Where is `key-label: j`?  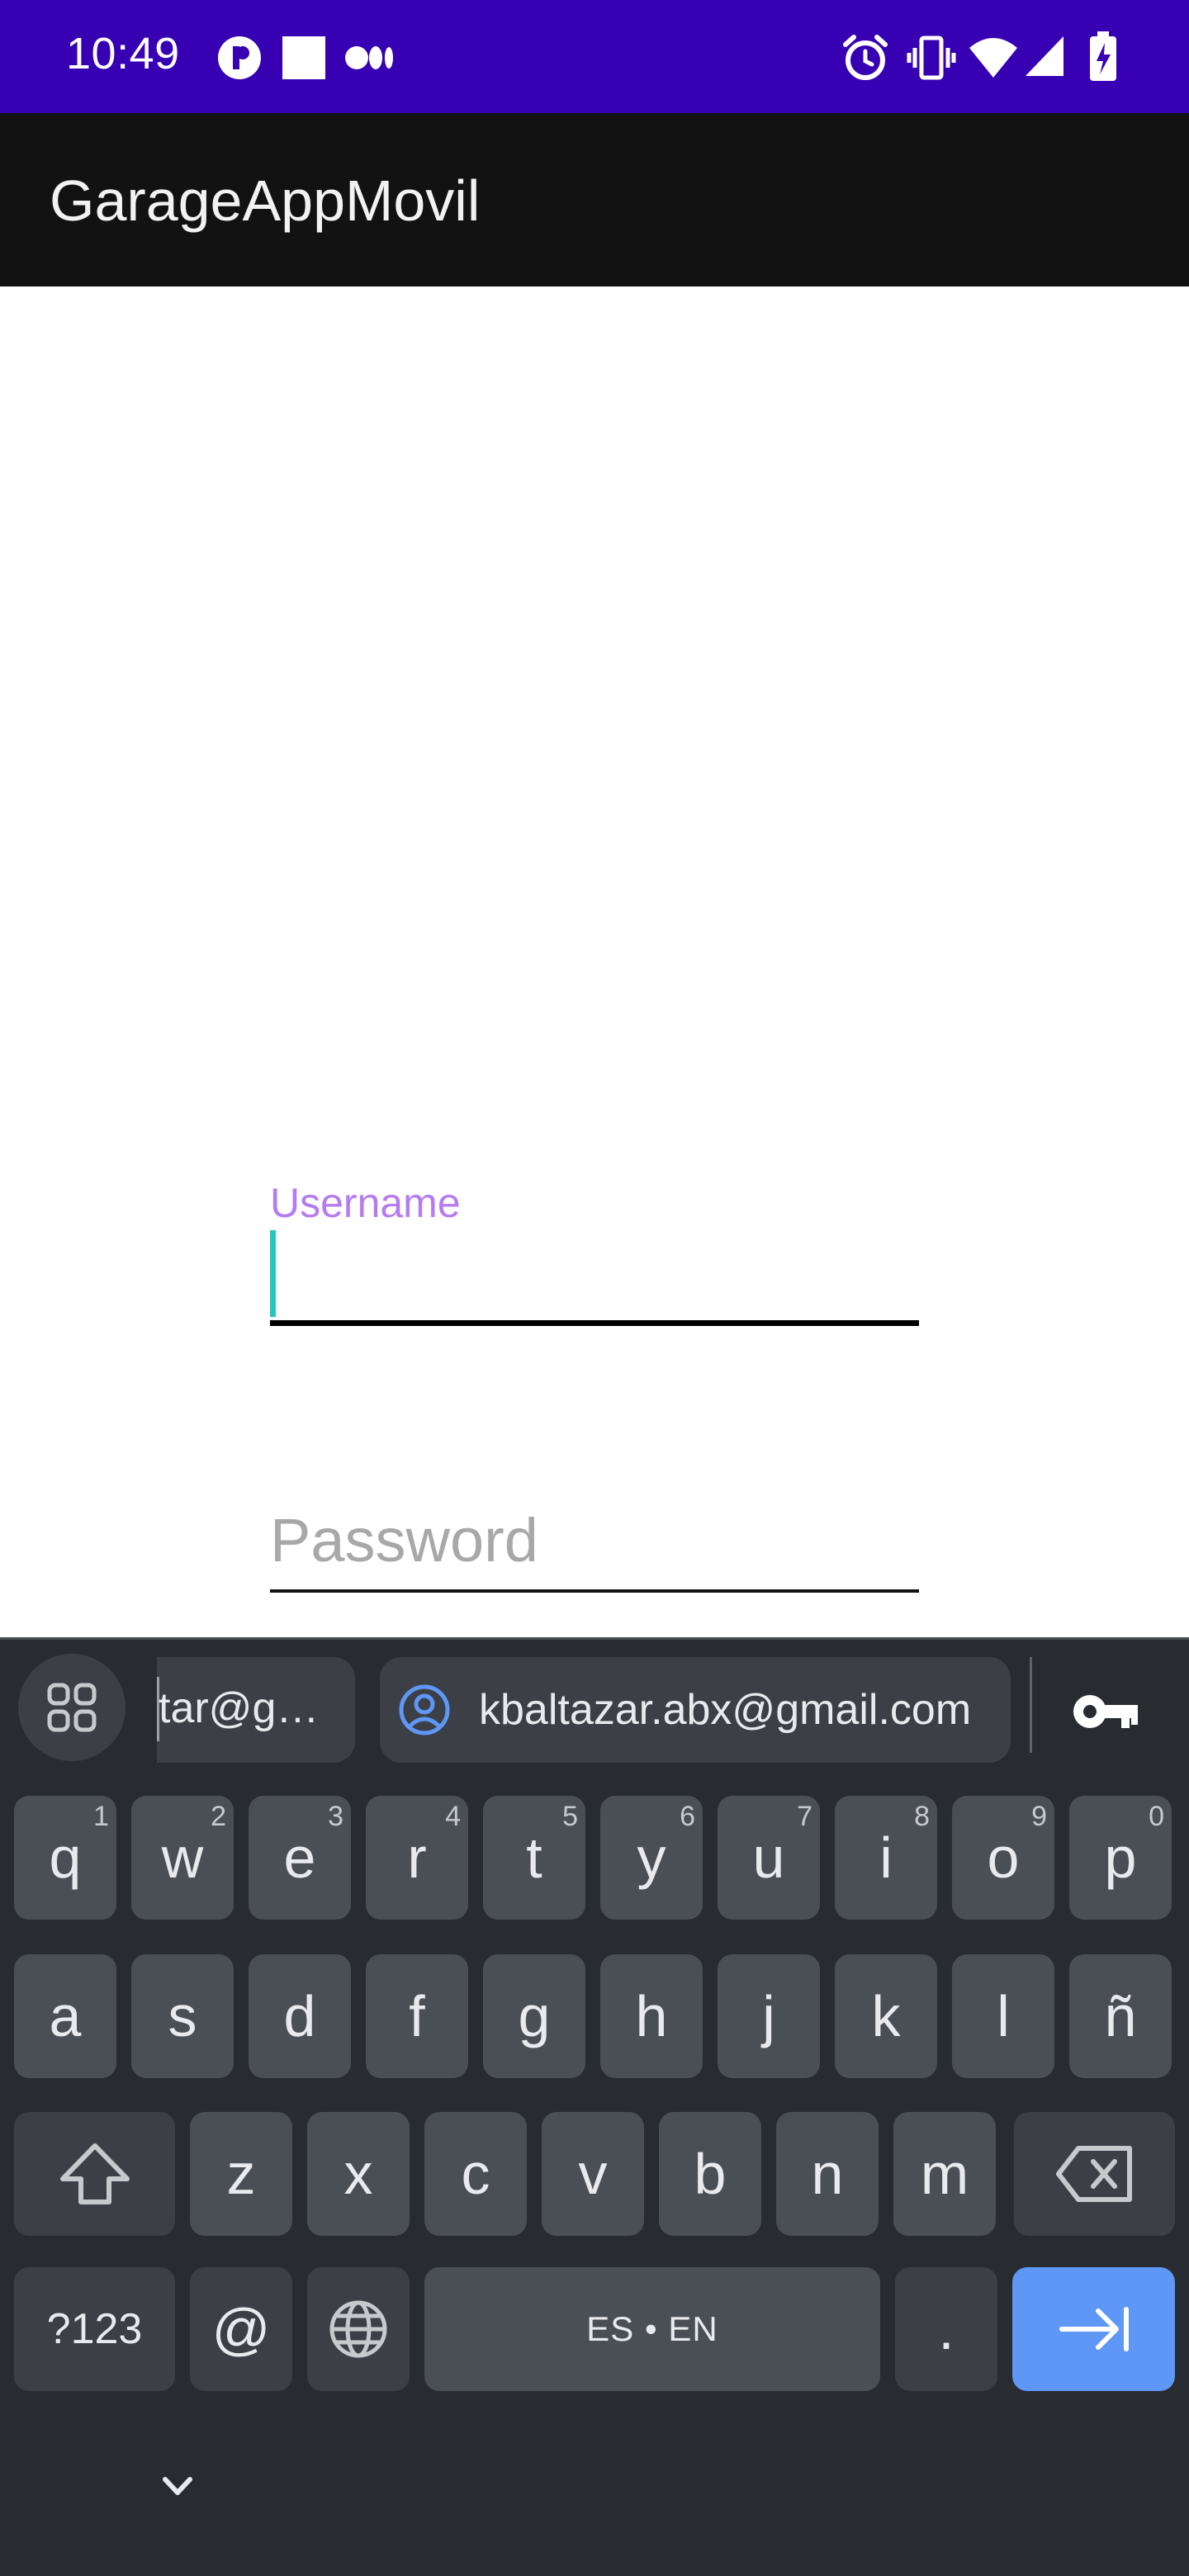
key-label: j is located at coordinates (768, 2016).